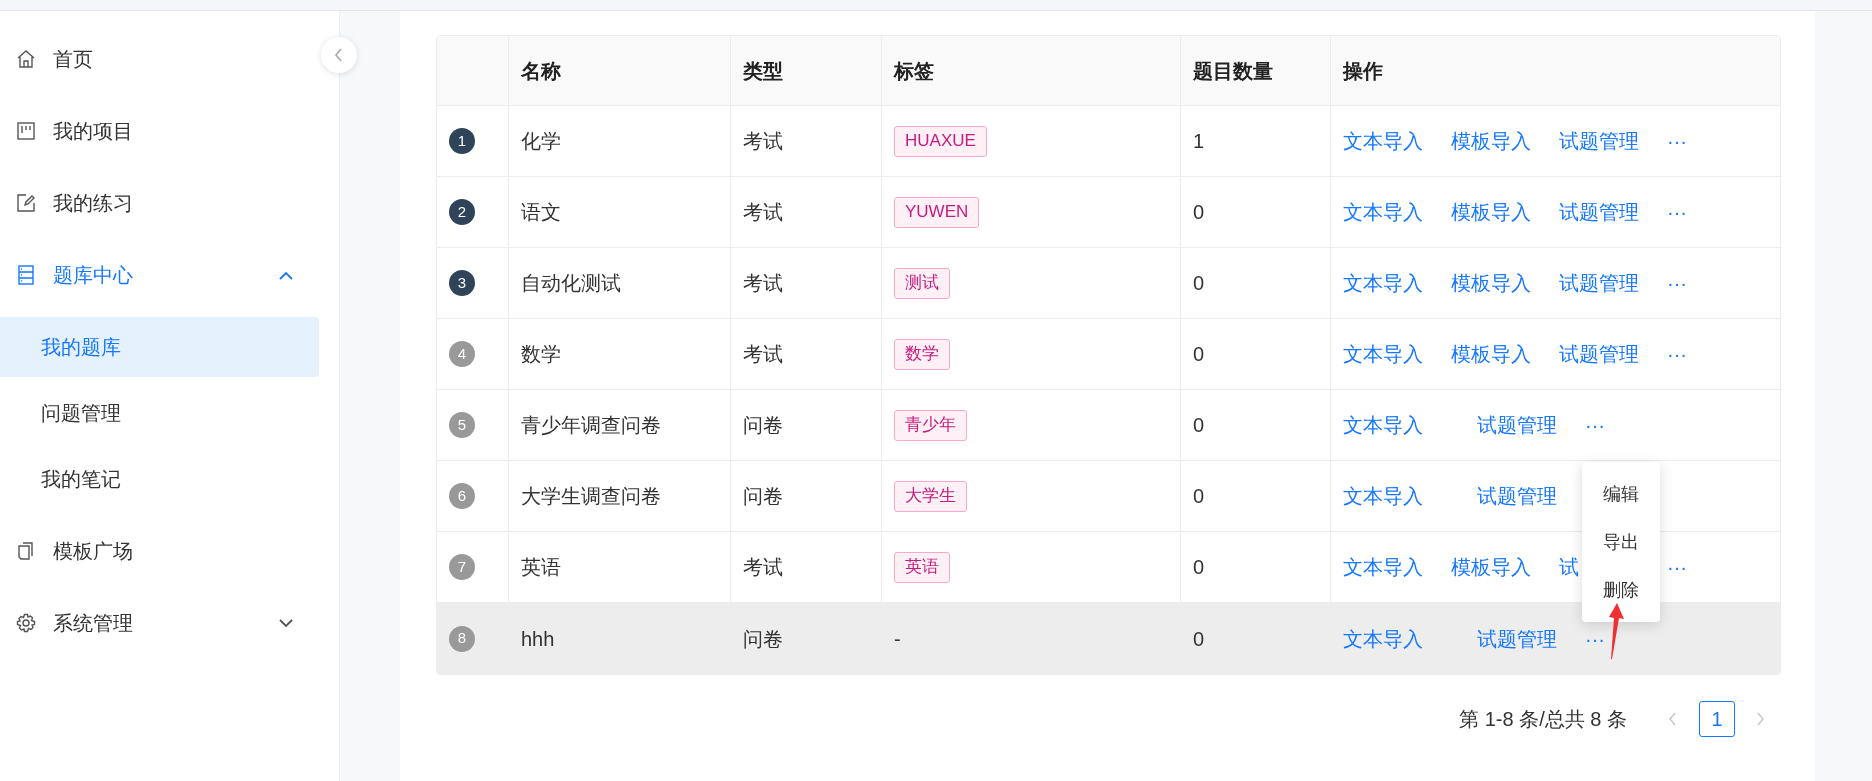  Describe the element at coordinates (930, 425) in the screenshot. I see `tag: 青少年` at that location.